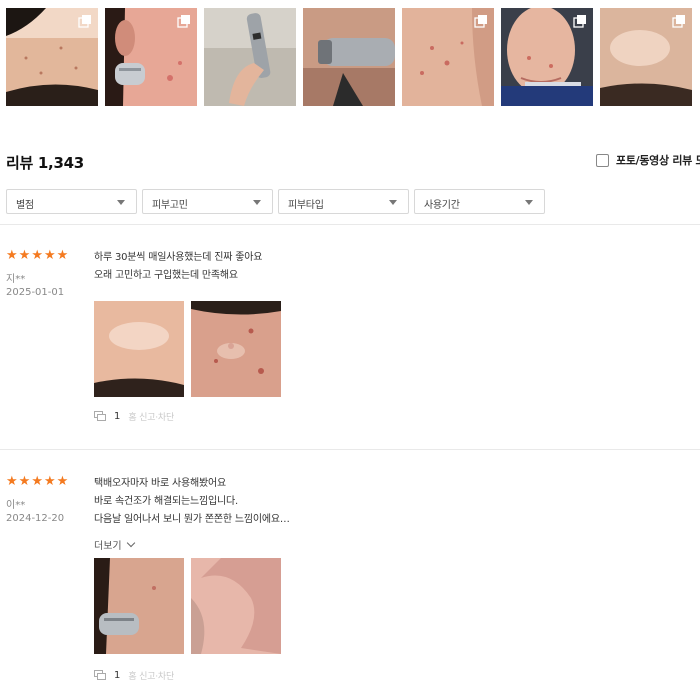  What do you see at coordinates (35, 292) in the screenshot?
I see `review-date: 2025-01-01` at bounding box center [35, 292].